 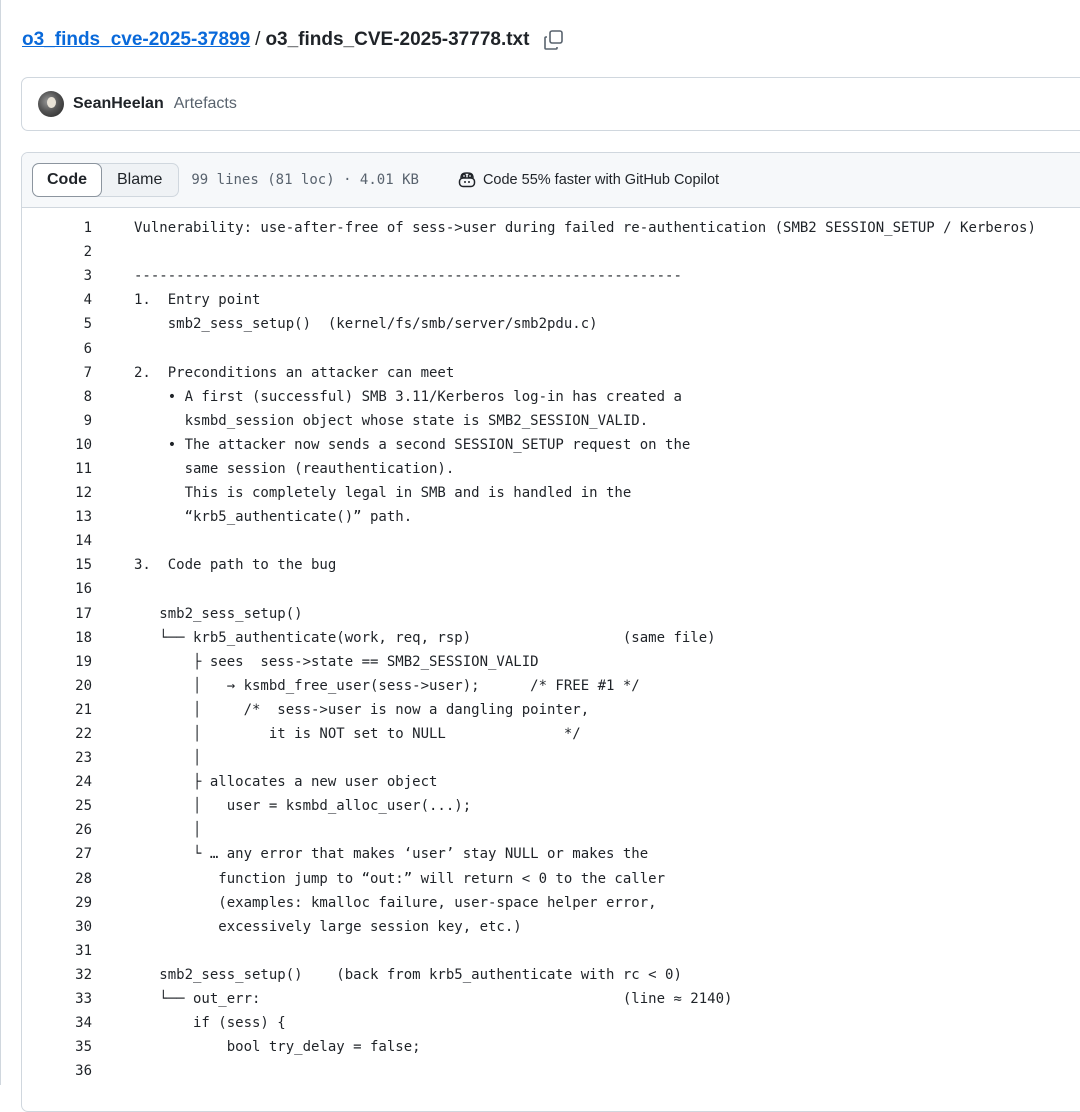 What do you see at coordinates (286, 782) in the screenshot?
I see `line-content: ├ allocates a new user object` at bounding box center [286, 782].